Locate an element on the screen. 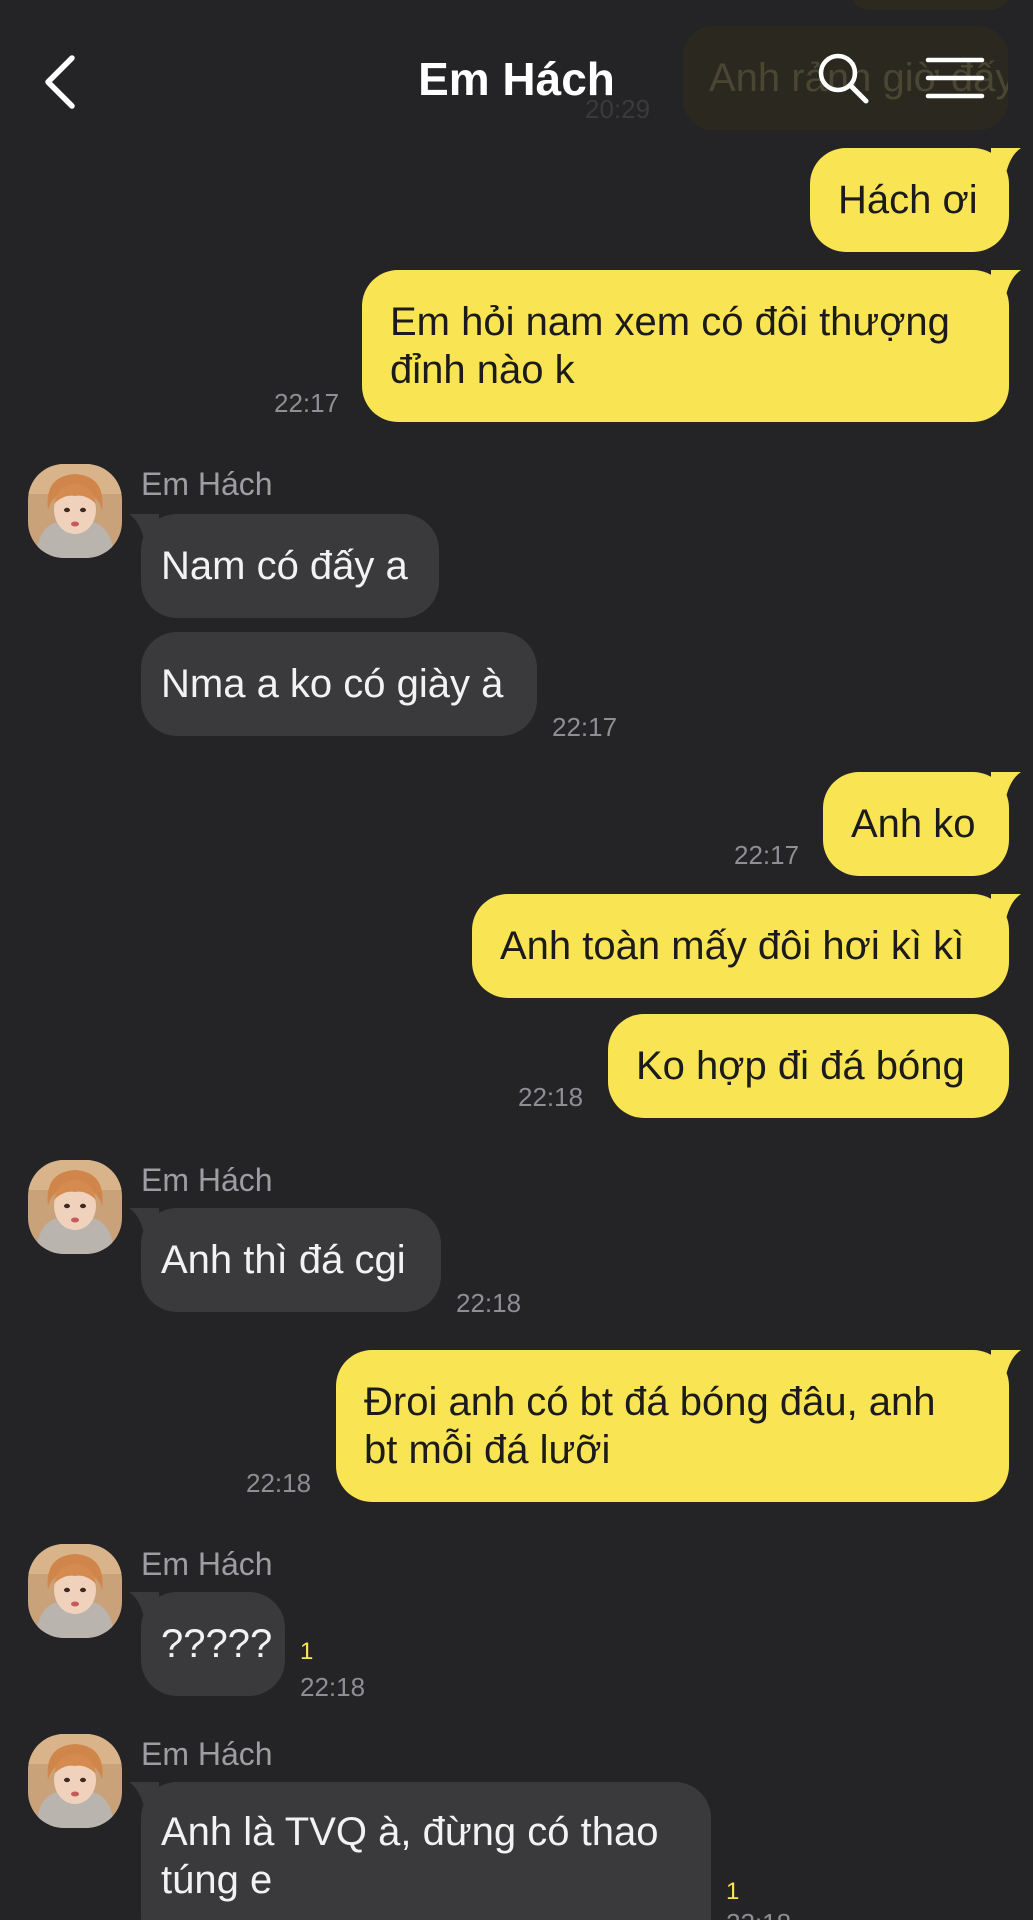 The height and width of the screenshot is (1920, 1033). chat-title: Em Hách is located at coordinates (516, 79).